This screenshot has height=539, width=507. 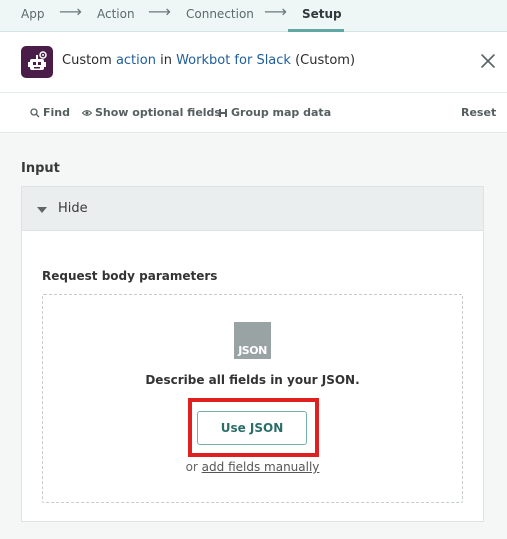 I want to click on group-map-data-button: Group map data, so click(x=274, y=112).